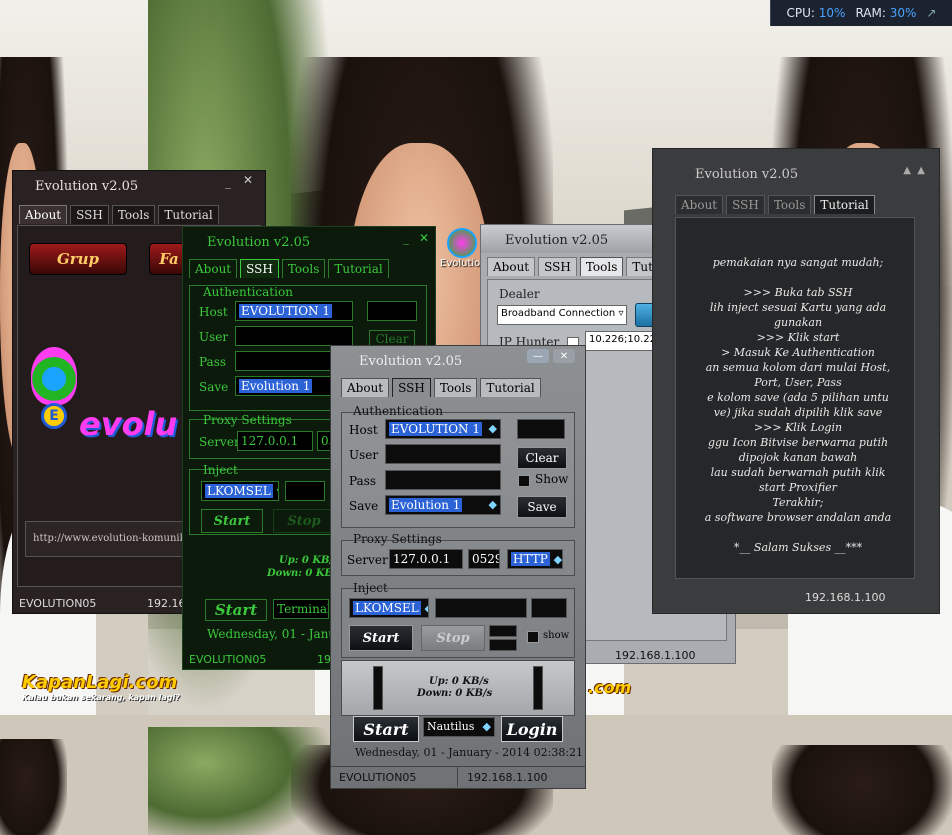  Describe the element at coordinates (798, 292) in the screenshot. I see `tutorial-line: >>> Buka tab SSH` at that location.